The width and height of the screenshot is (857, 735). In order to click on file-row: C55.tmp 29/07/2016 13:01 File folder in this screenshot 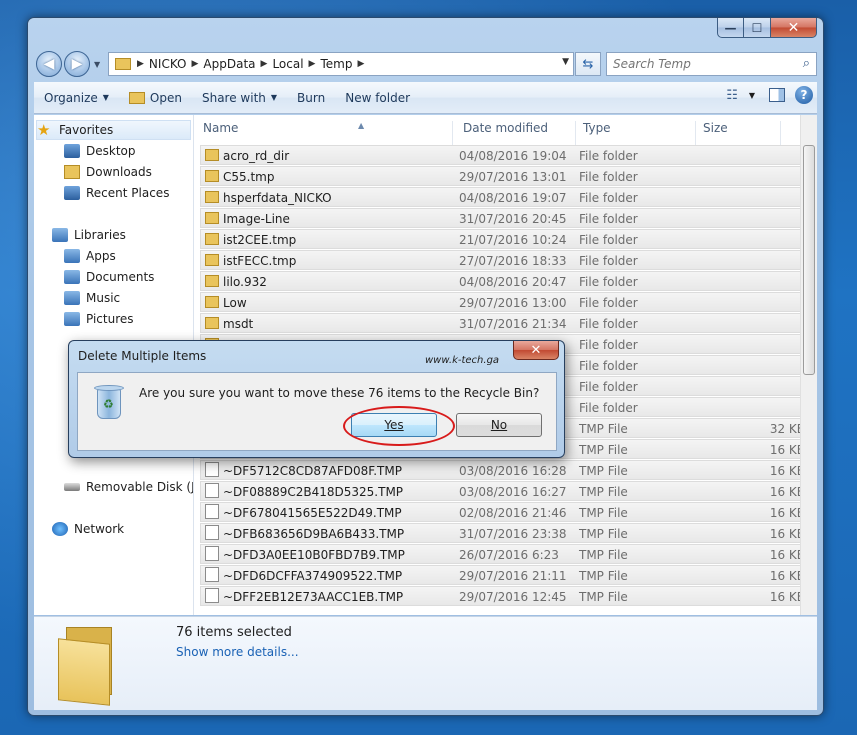, I will do `click(505, 176)`.